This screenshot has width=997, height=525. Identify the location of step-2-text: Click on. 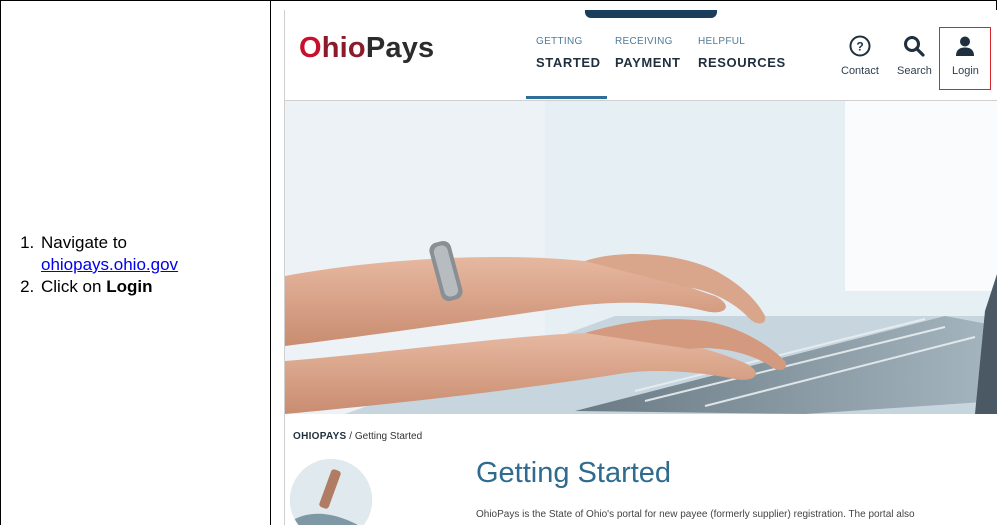
(74, 286).